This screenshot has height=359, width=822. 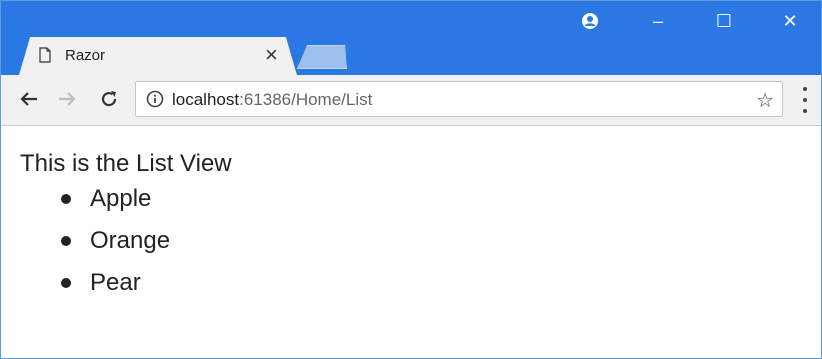 I want to click on reload-icon, so click(x=109, y=99).